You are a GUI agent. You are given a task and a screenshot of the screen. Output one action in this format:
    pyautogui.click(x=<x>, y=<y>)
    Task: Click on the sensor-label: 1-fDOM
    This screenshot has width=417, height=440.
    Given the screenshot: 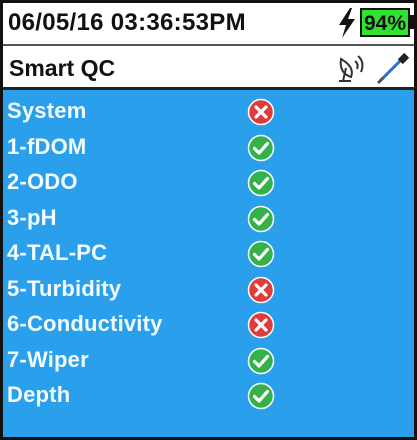 What is the action you would take?
    pyautogui.click(x=47, y=146)
    